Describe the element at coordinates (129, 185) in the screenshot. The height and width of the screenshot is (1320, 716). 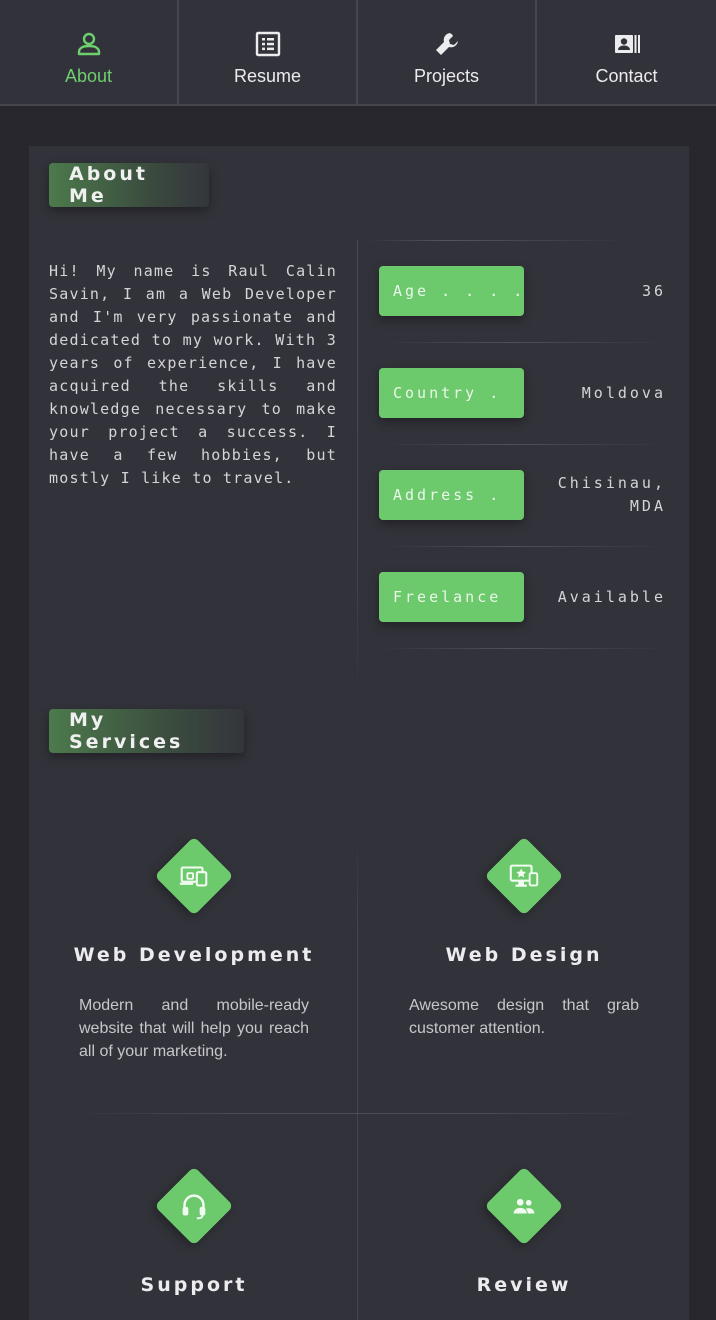
I see `about-heading: About Me` at that location.